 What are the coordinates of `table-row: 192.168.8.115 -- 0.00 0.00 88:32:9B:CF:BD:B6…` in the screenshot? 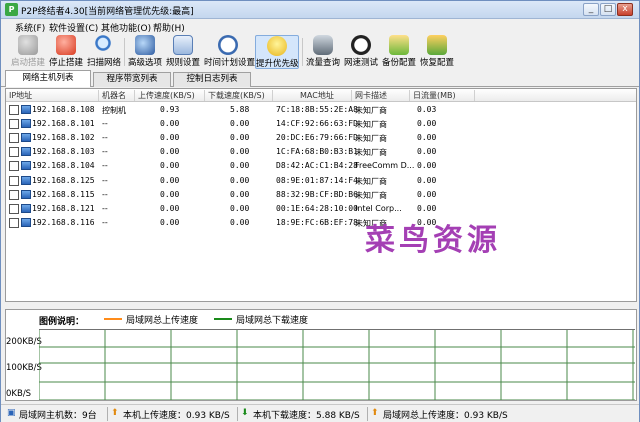 It's located at (321, 195).